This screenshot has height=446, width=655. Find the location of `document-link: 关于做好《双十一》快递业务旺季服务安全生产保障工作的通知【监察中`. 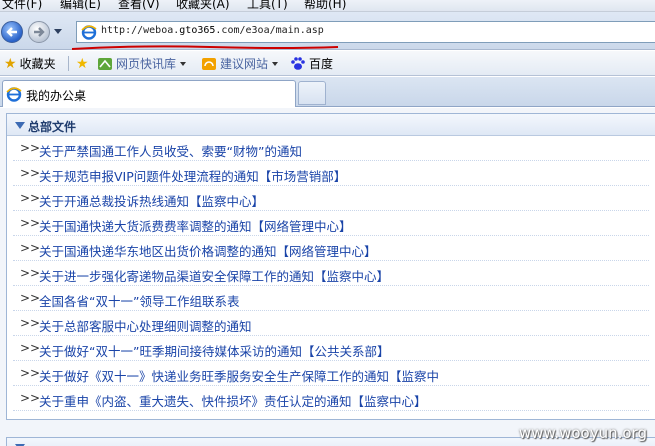

document-link: 关于做好《双十一》快递业务旺季服务安全生产保障工作的通知【监察中 is located at coordinates (239, 375).